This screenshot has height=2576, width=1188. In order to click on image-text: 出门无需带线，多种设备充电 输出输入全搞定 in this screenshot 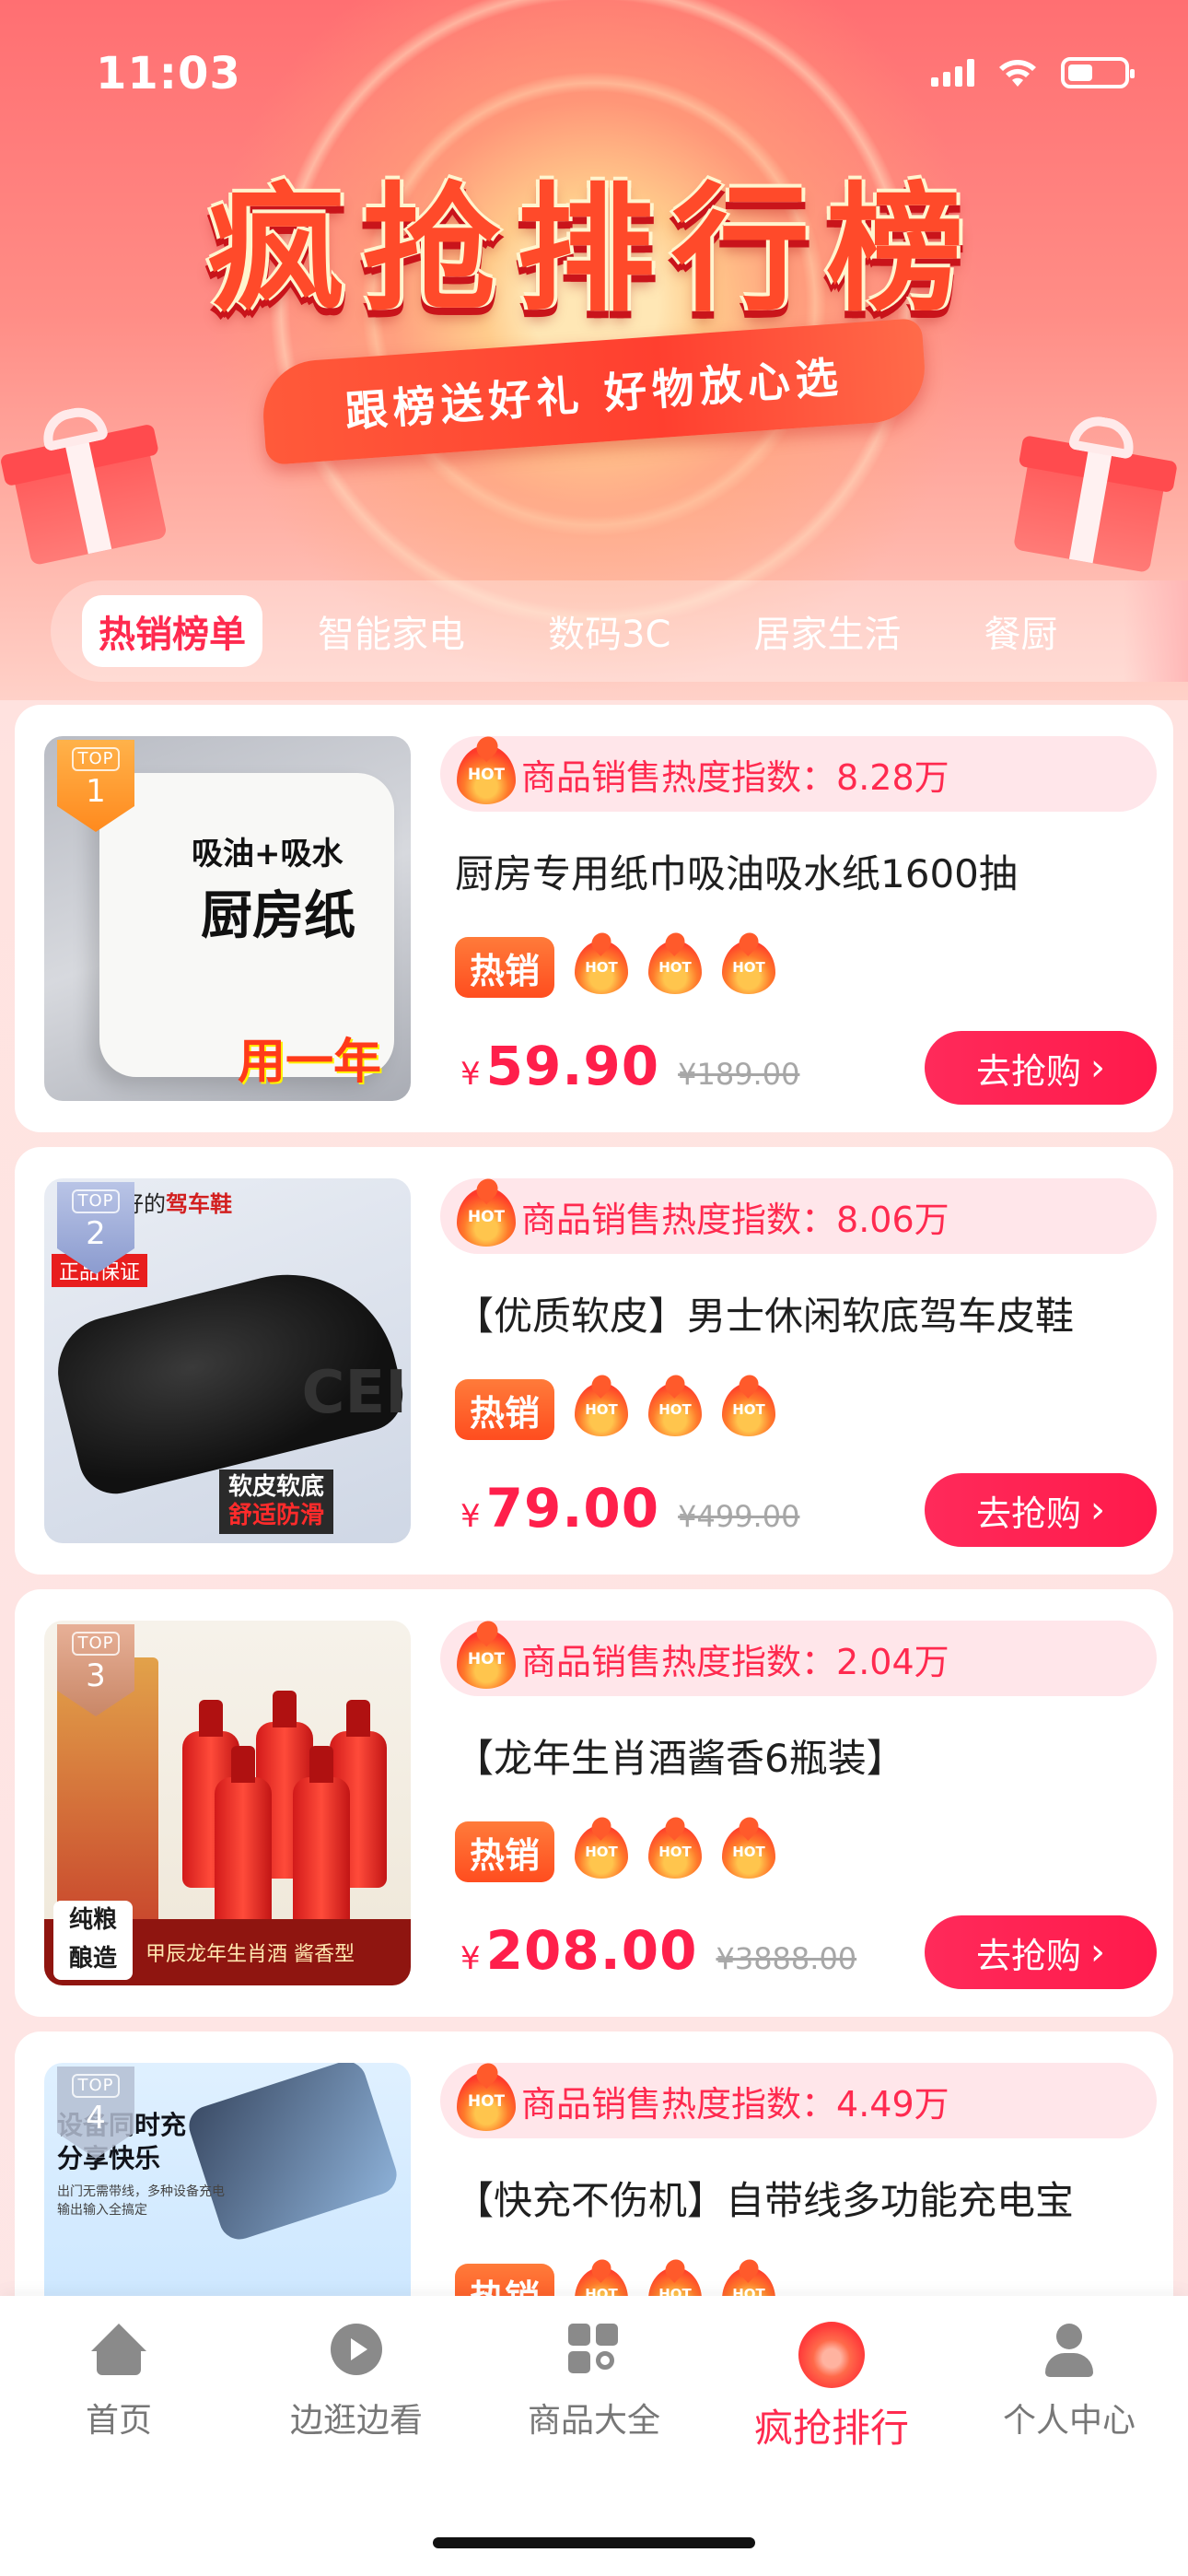, I will do `click(141, 2201)`.